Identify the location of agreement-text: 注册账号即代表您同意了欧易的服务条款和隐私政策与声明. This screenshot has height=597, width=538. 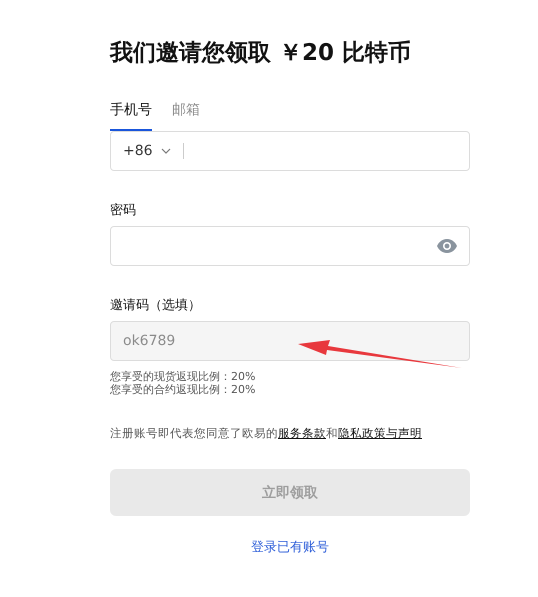
(266, 433).